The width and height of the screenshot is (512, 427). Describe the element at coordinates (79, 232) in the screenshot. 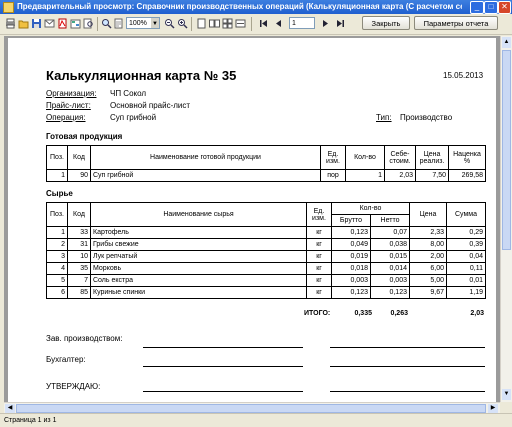

I see `table-cell: 33` at that location.